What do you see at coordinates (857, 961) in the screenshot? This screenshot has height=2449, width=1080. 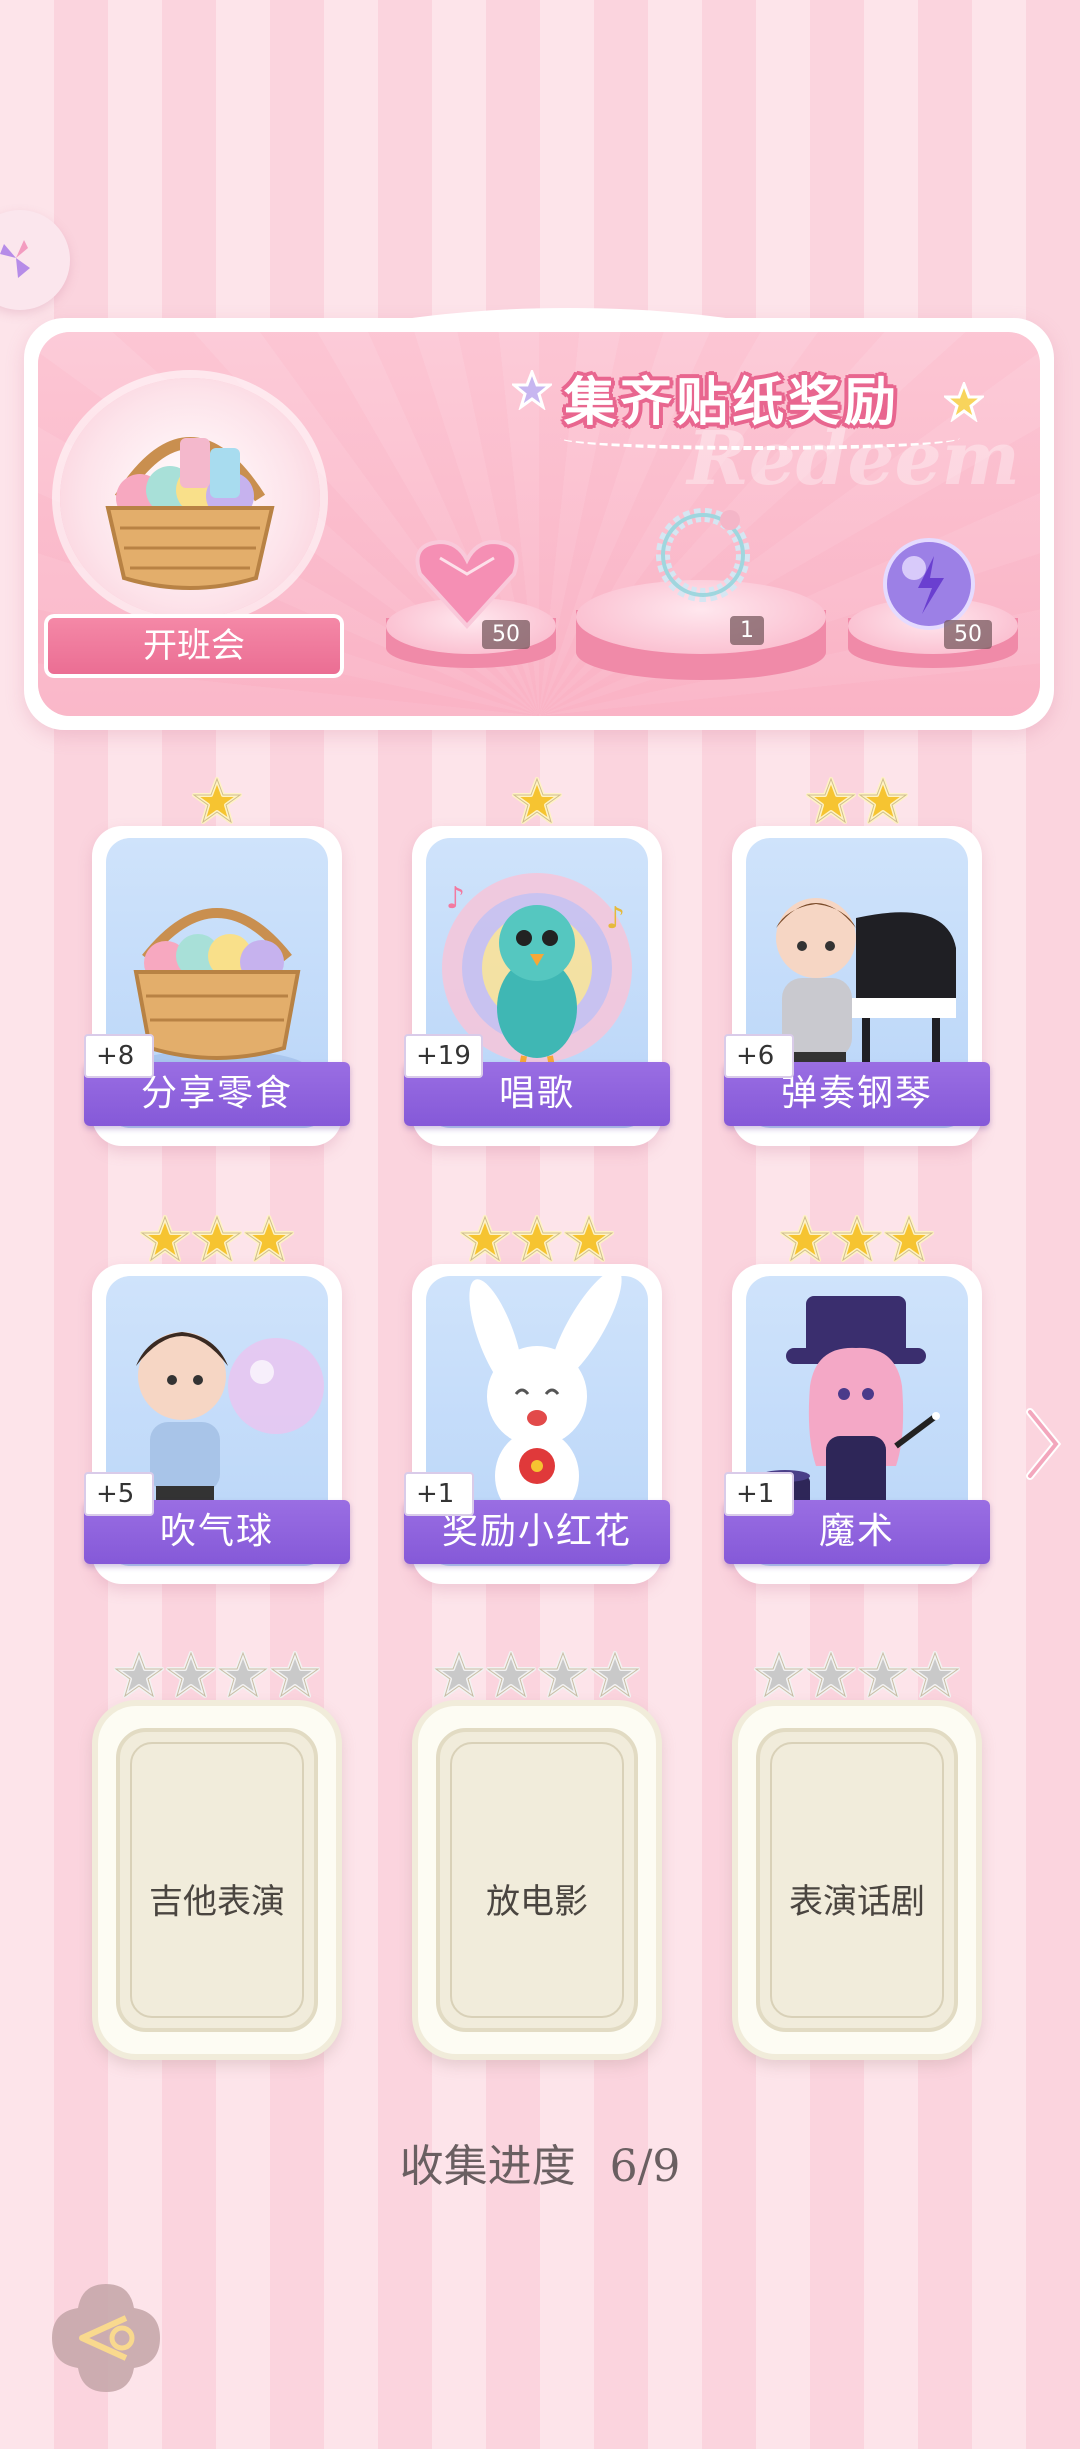 I see `sticker-card: 弹奏钢琴 +6` at bounding box center [857, 961].